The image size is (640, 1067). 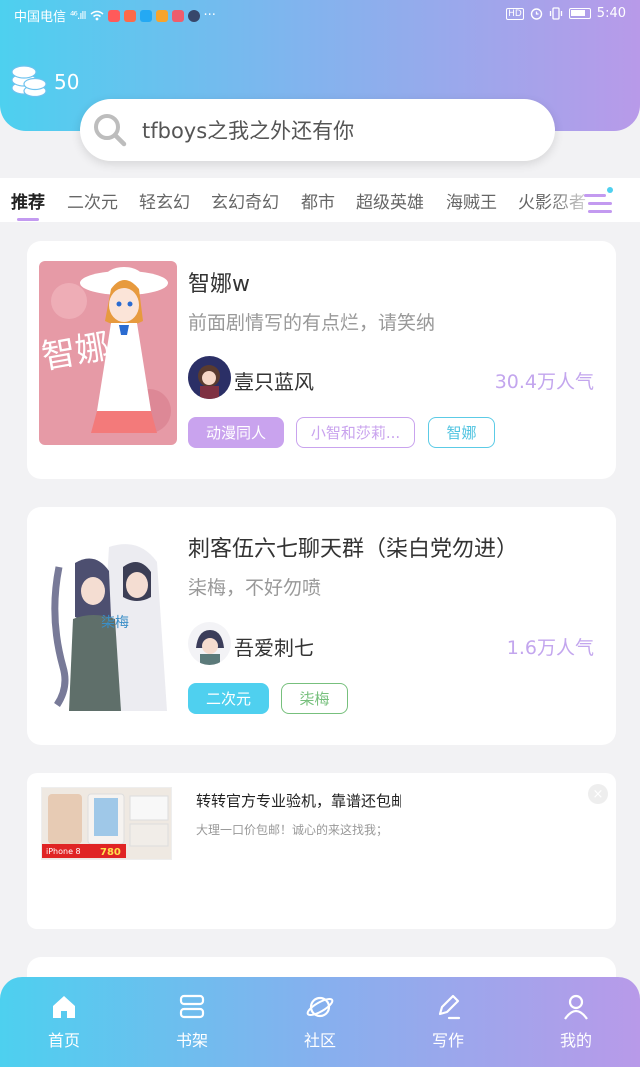 I want to click on nav-label: 社区, so click(x=319, y=1040).